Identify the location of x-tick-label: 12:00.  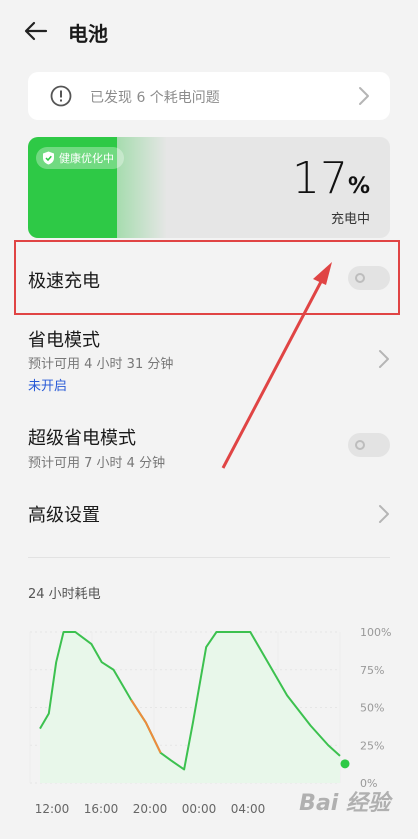
(52, 809).